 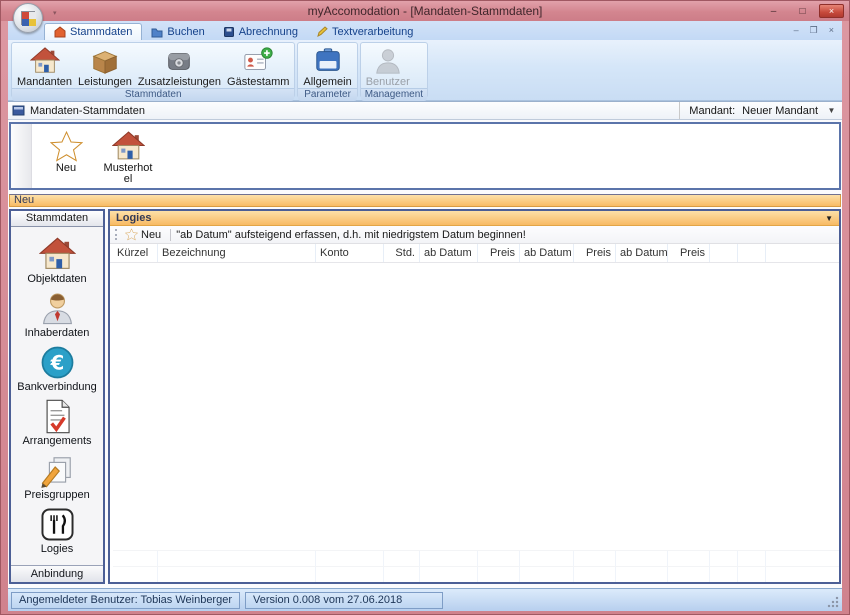 I want to click on zusatzleistungen-button: Zusatzleistungen, so click(x=179, y=66).